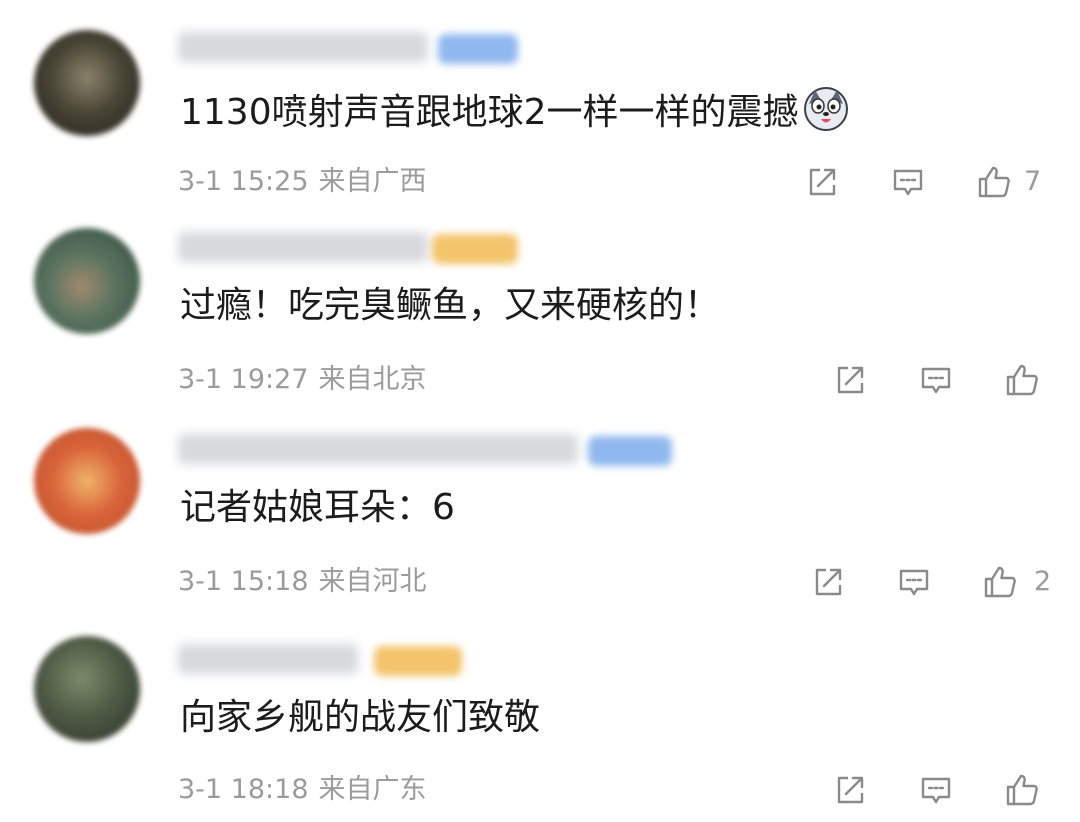 The image size is (1080, 822). I want to click on like-count: 7, so click(1033, 181).